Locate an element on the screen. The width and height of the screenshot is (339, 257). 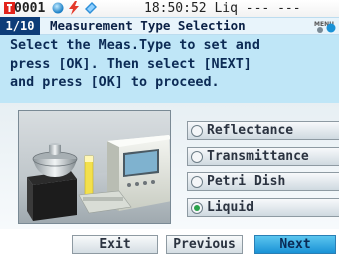
power-bolt-icon is located at coordinates (74, 8).